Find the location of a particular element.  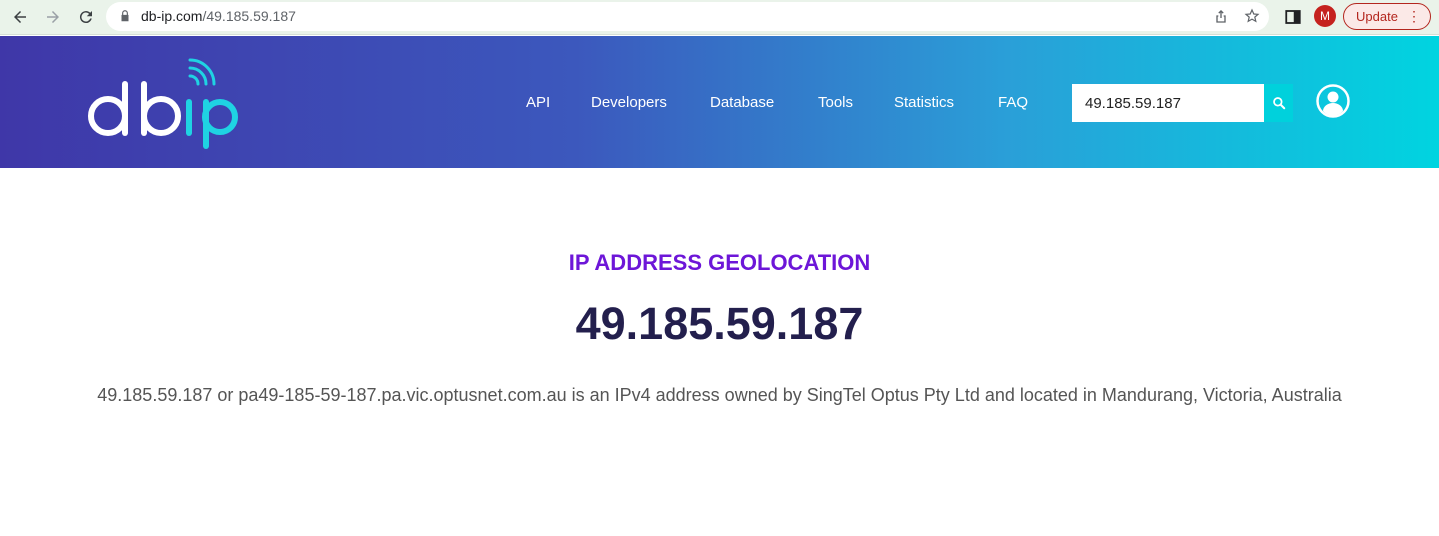

nav-statistics: Statistics is located at coordinates (924, 102).